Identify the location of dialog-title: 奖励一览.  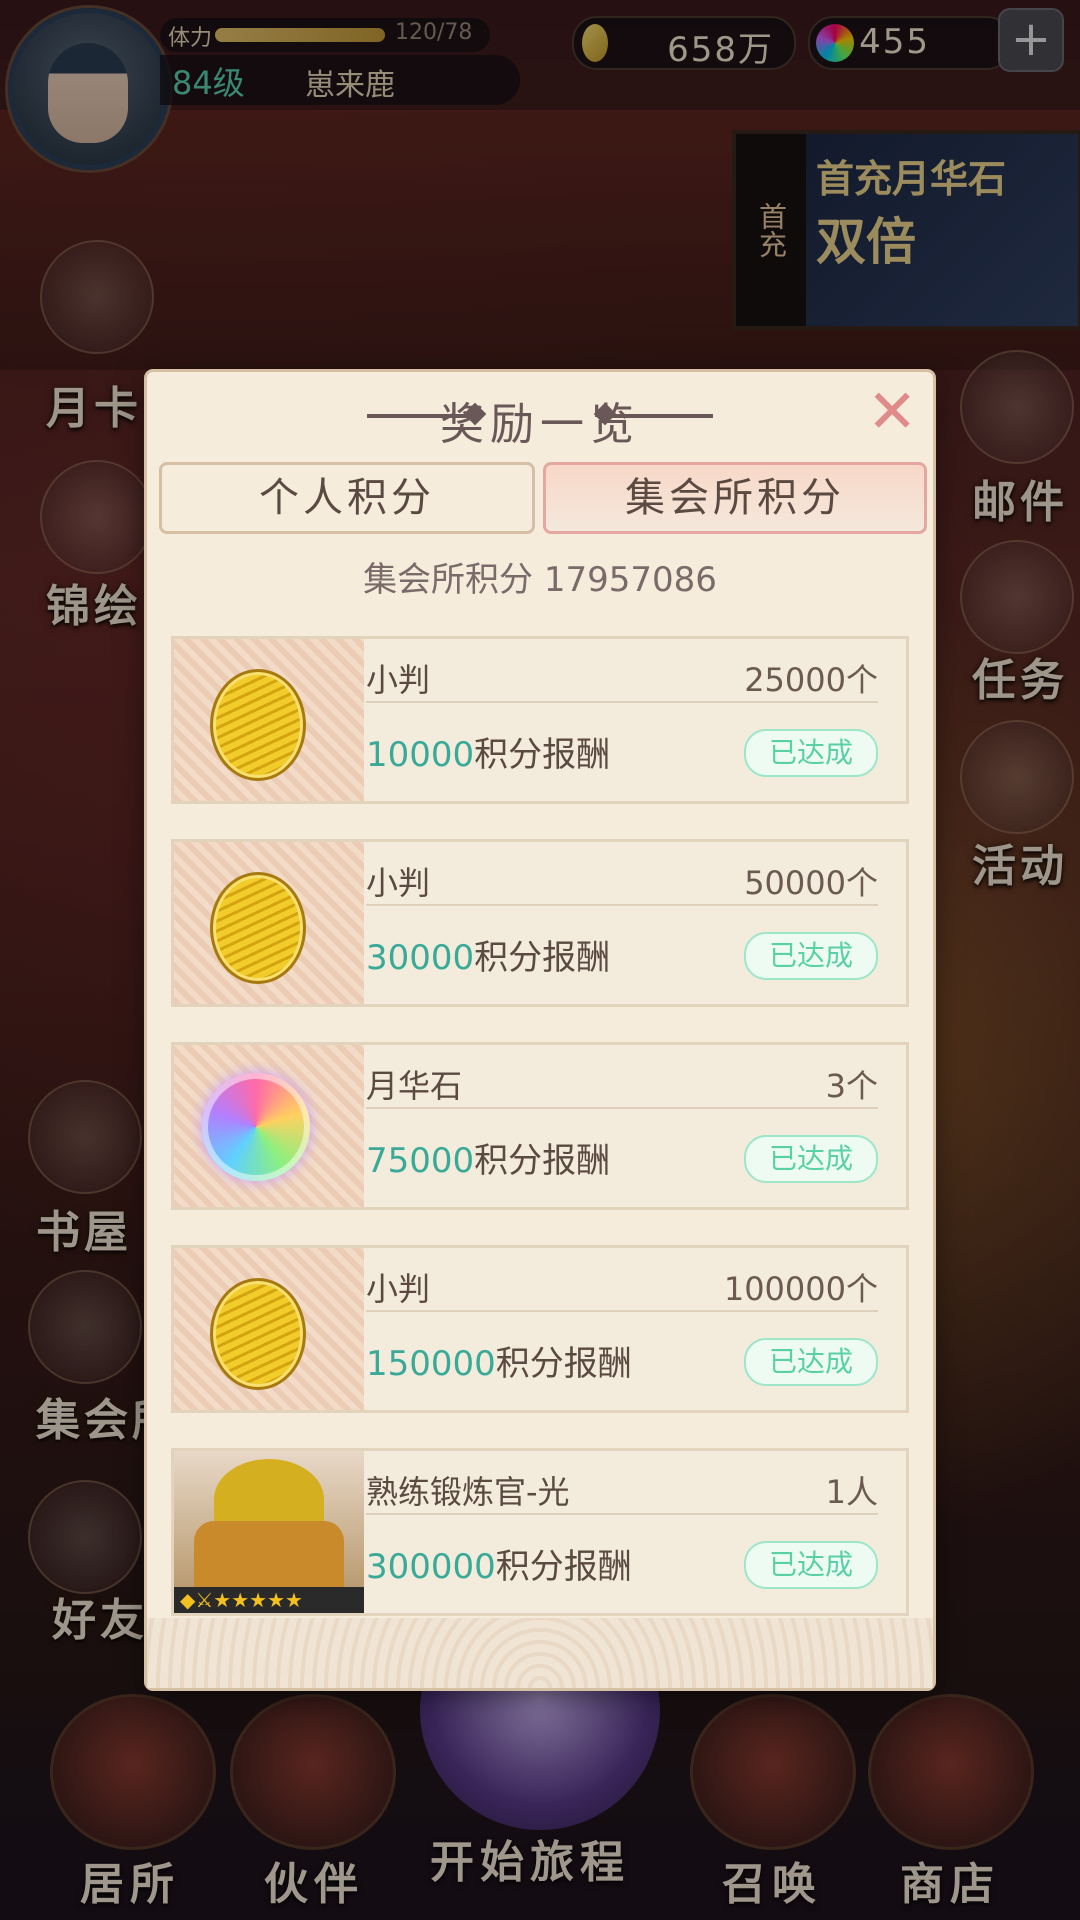
(540, 424).